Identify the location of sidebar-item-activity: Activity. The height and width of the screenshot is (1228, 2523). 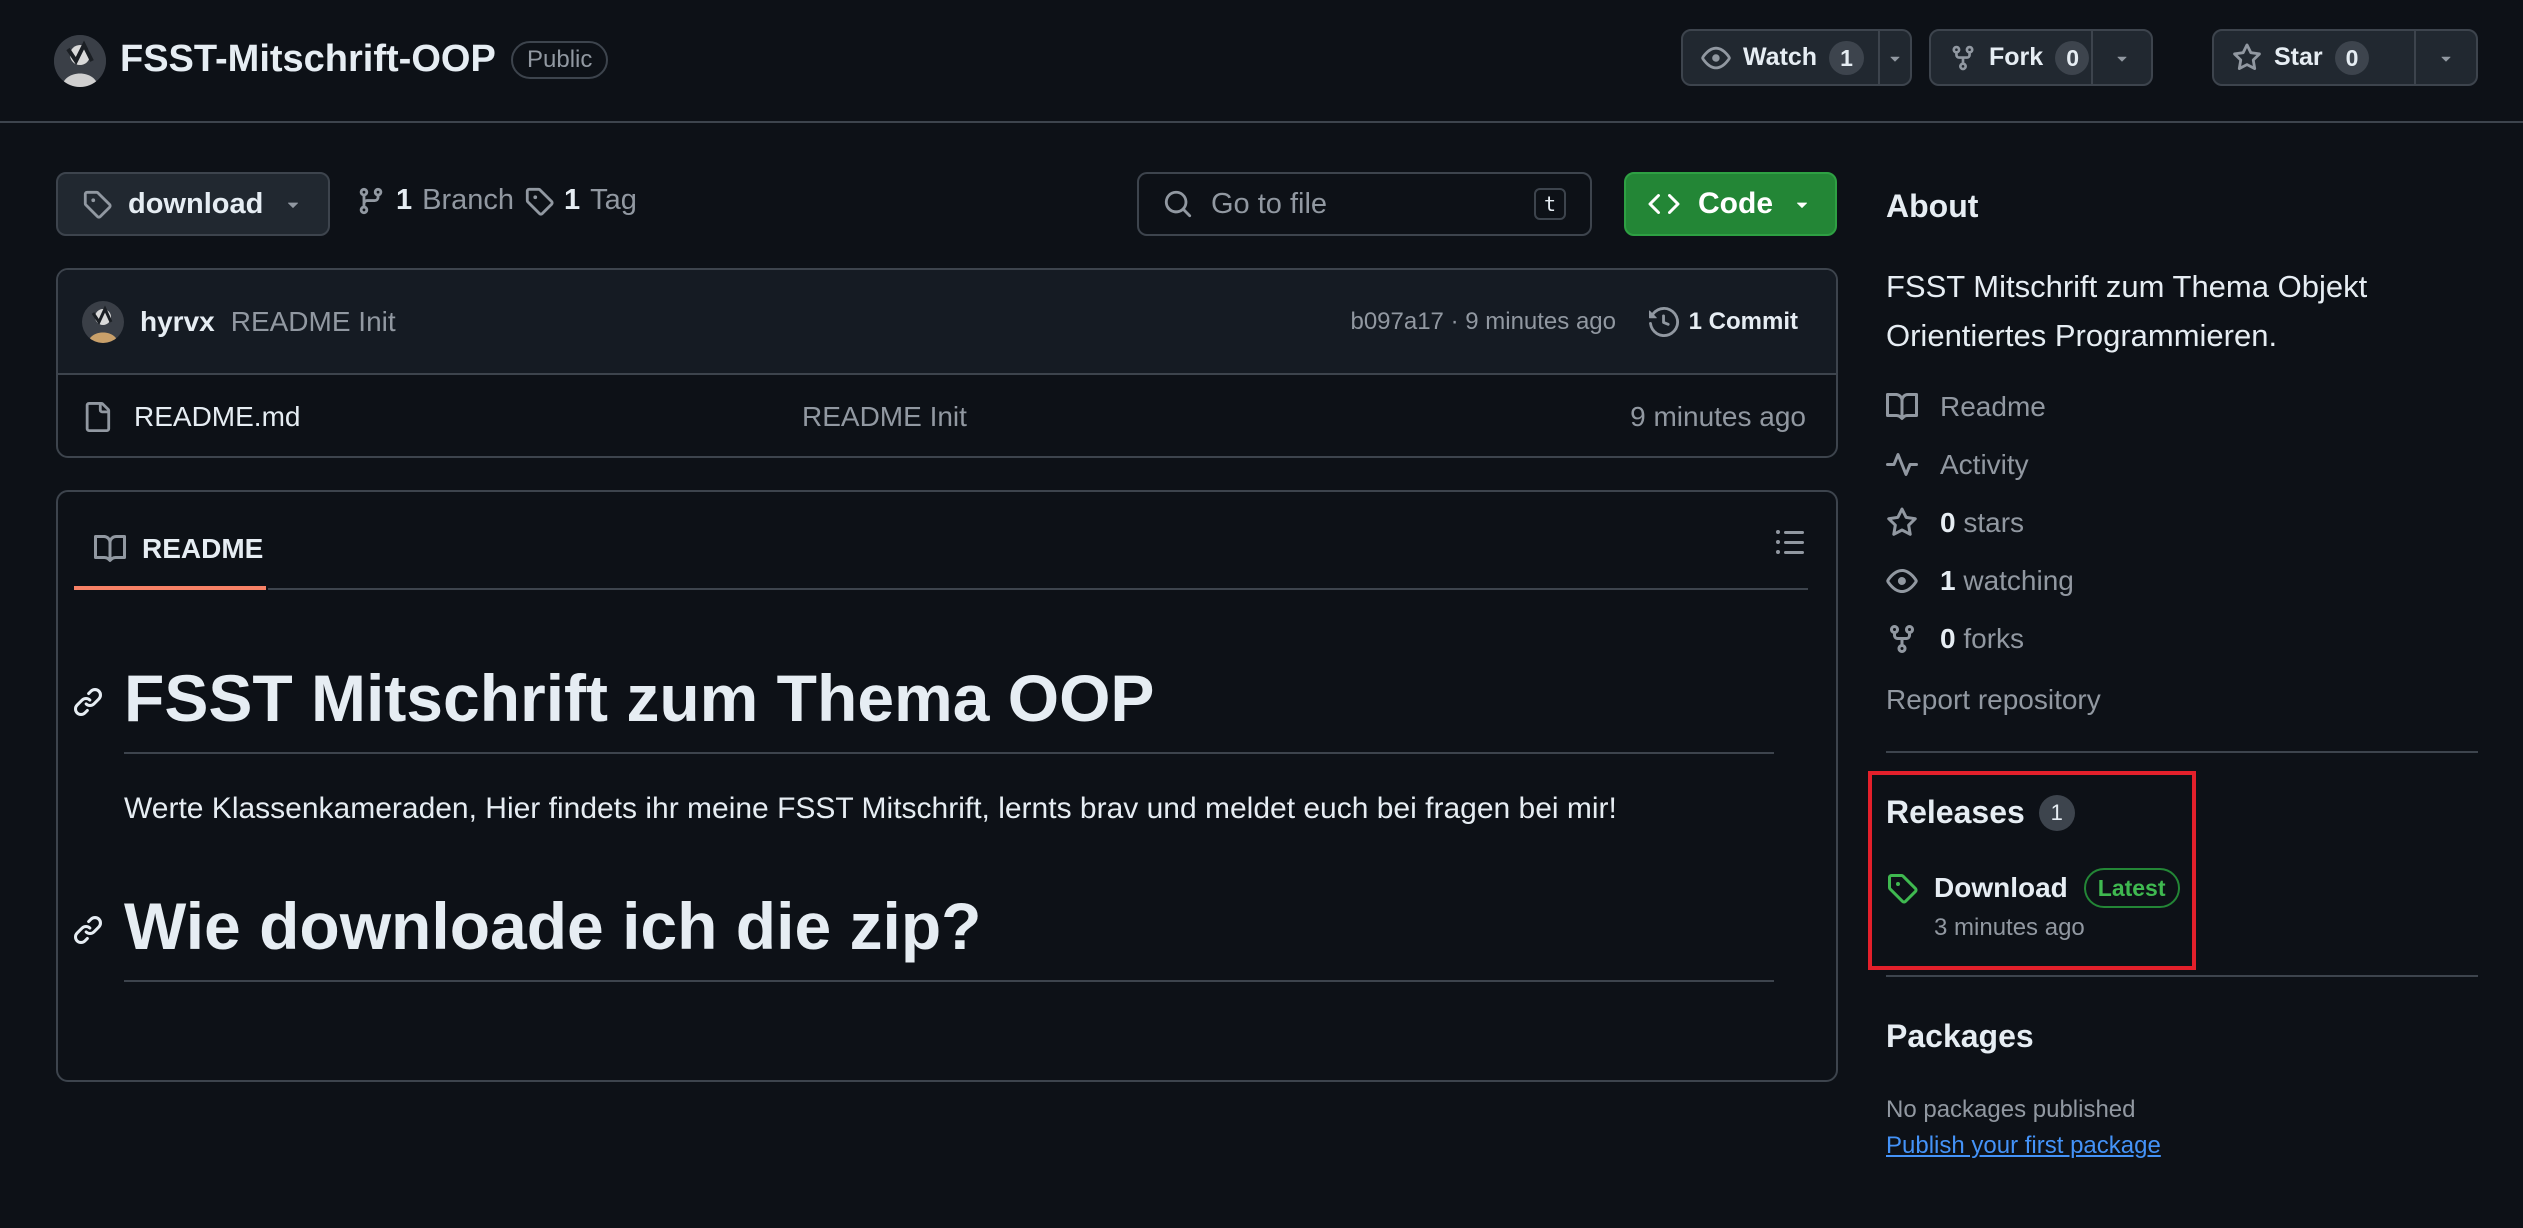
(1957, 465).